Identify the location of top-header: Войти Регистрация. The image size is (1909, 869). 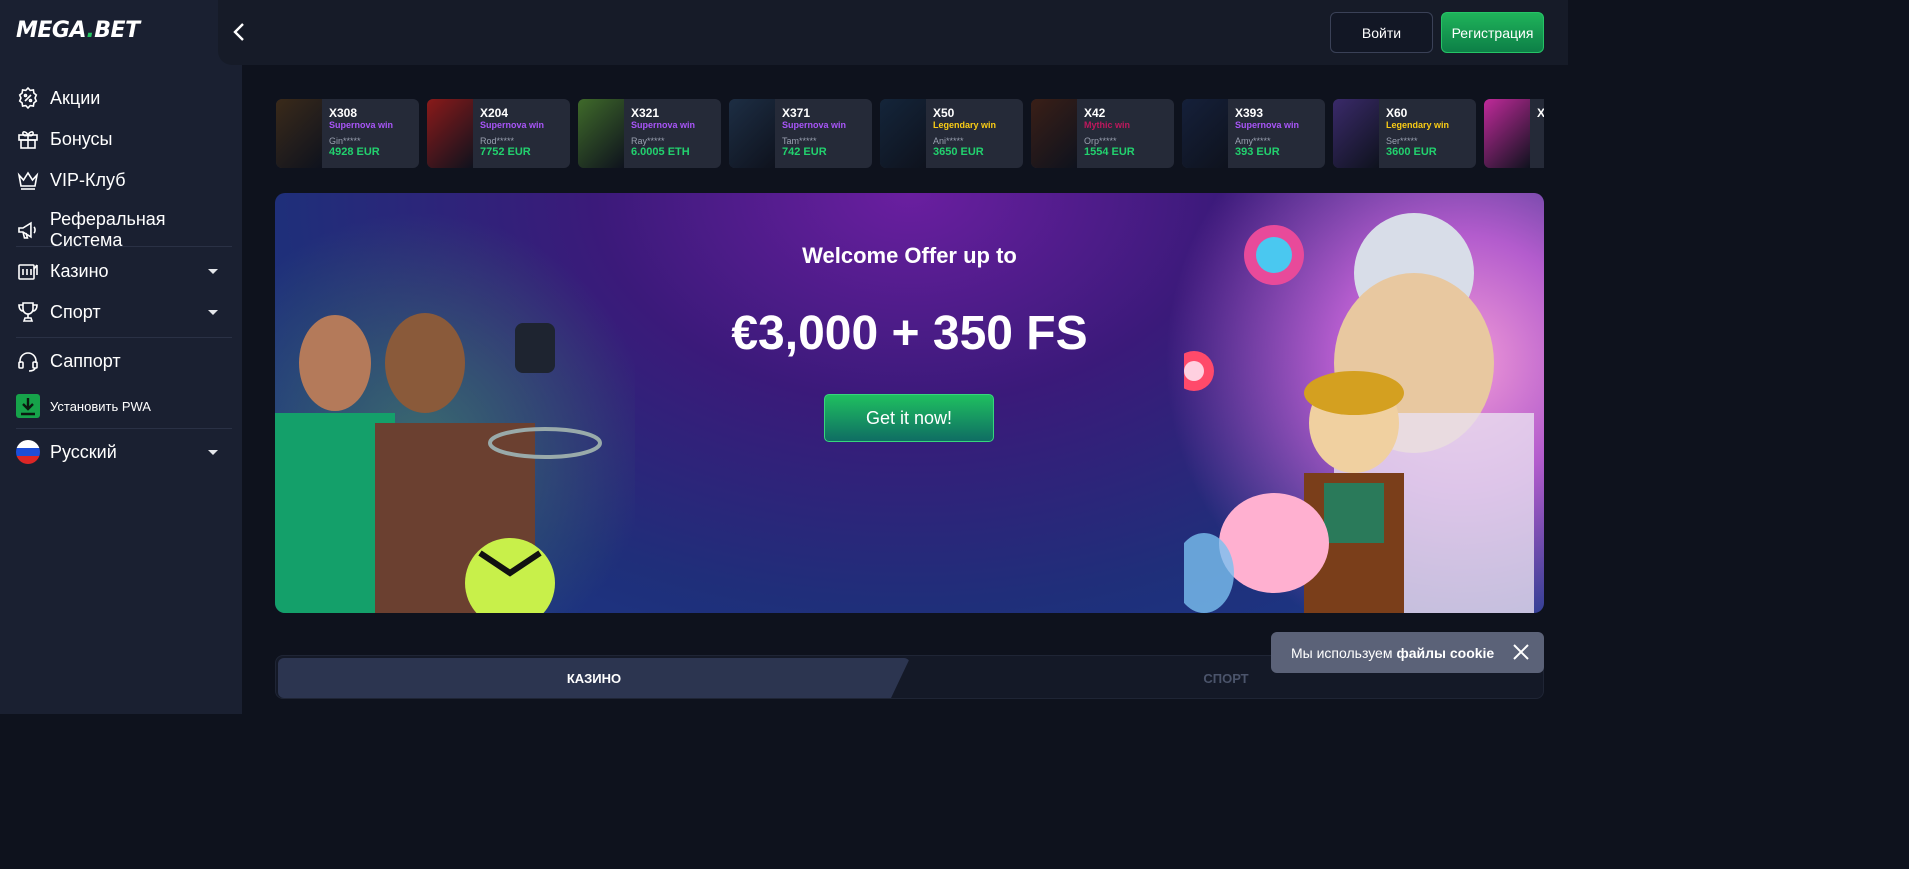
(893, 32).